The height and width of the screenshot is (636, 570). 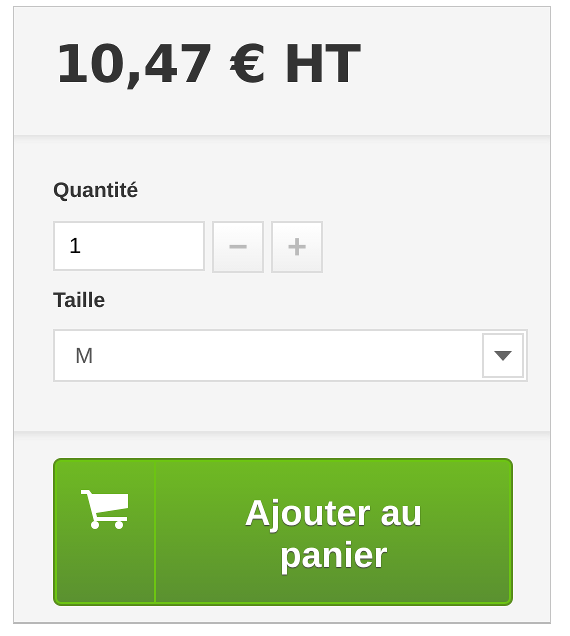 I want to click on quantity-field: 1, so click(x=129, y=246).